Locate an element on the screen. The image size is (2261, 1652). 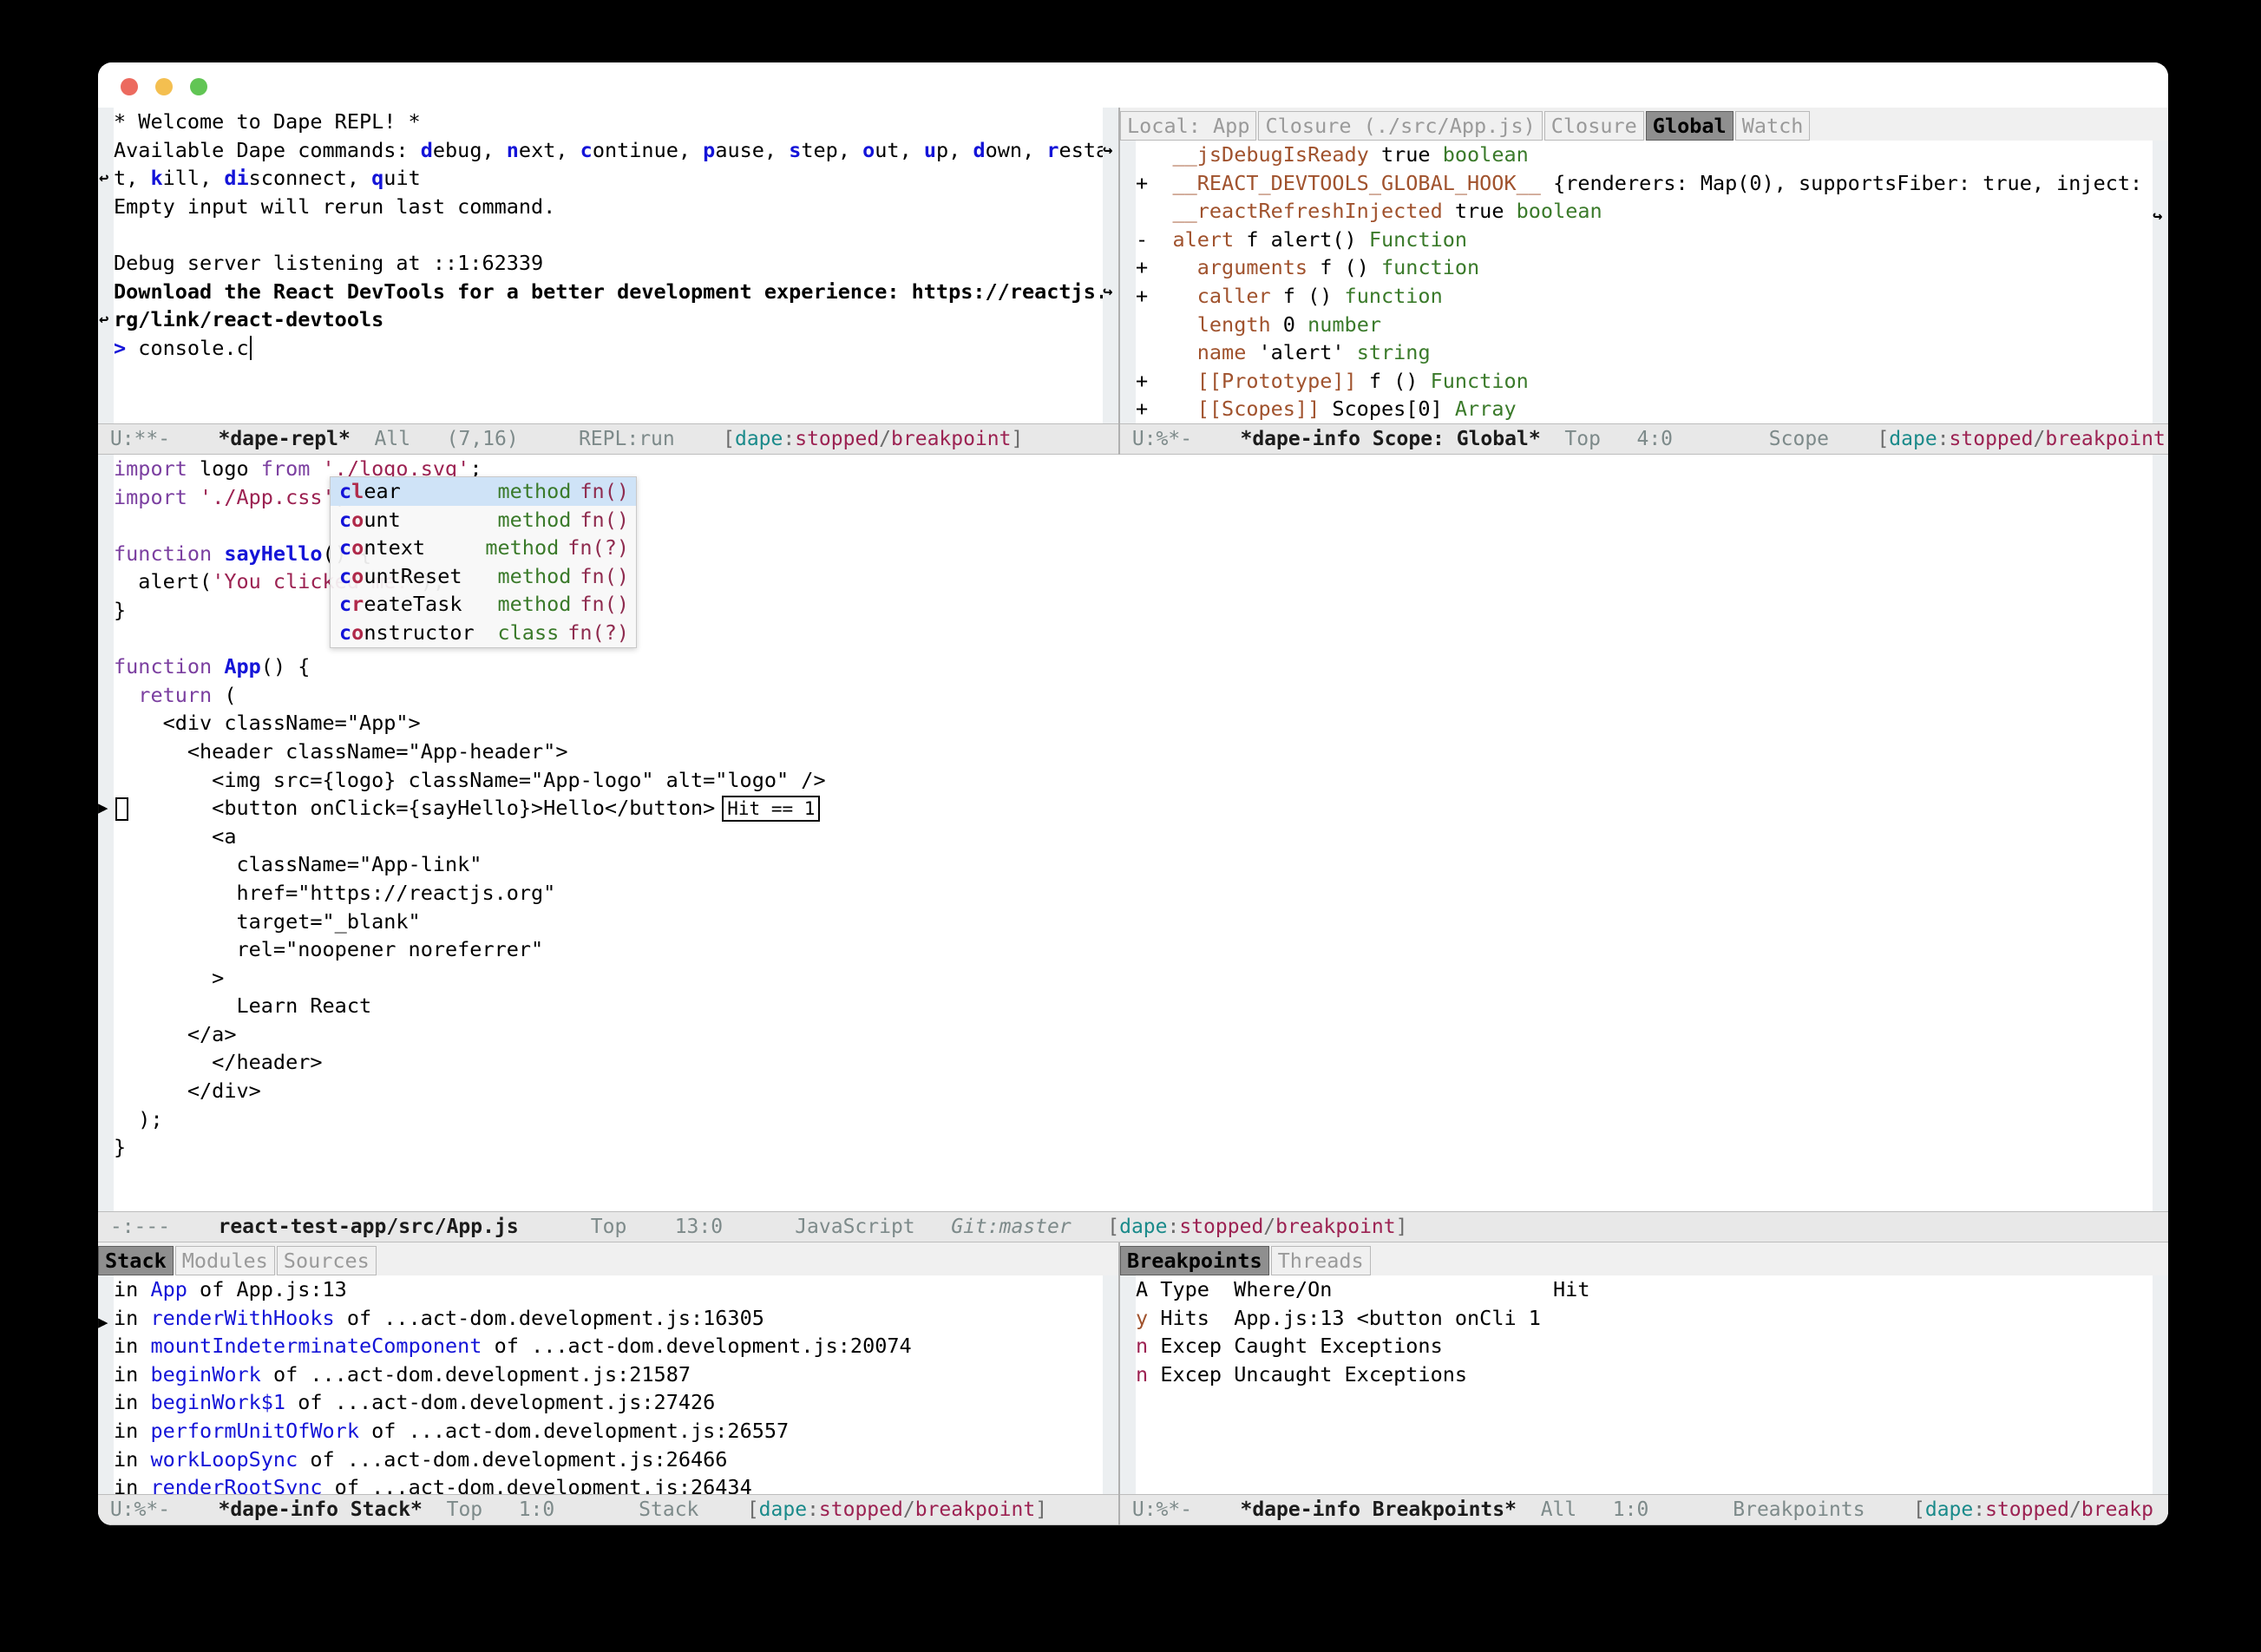
scope-row: __jsDebugIsReady true boolean is located at coordinates (1644, 155).